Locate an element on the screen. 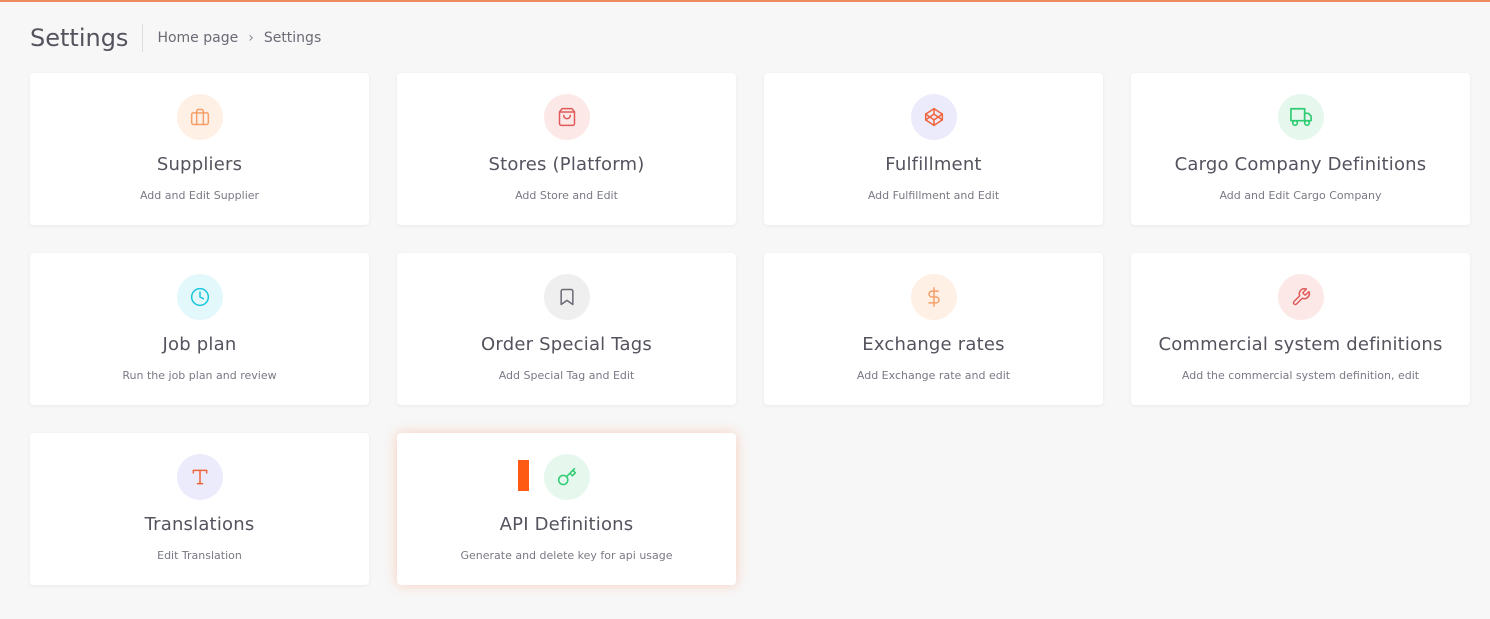 This screenshot has width=1490, height=619. dollar-icon is located at coordinates (933, 297).